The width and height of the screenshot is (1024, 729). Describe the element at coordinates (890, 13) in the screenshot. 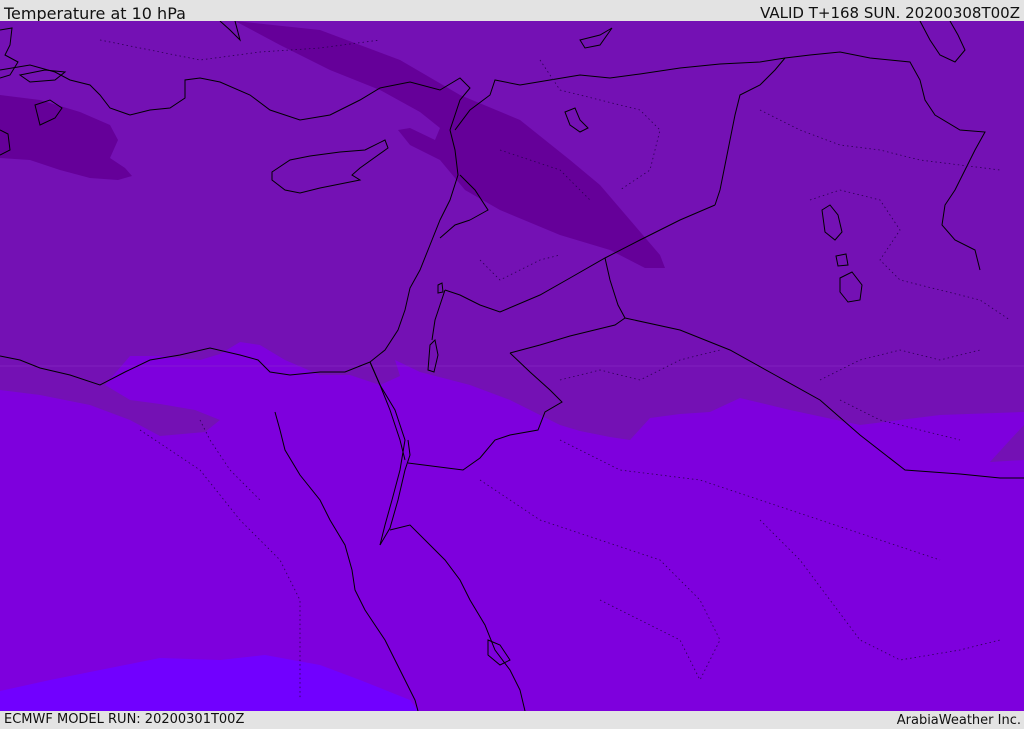

I see `valid-time-label: VALID T+168 SUN. 20200308T00Z` at that location.